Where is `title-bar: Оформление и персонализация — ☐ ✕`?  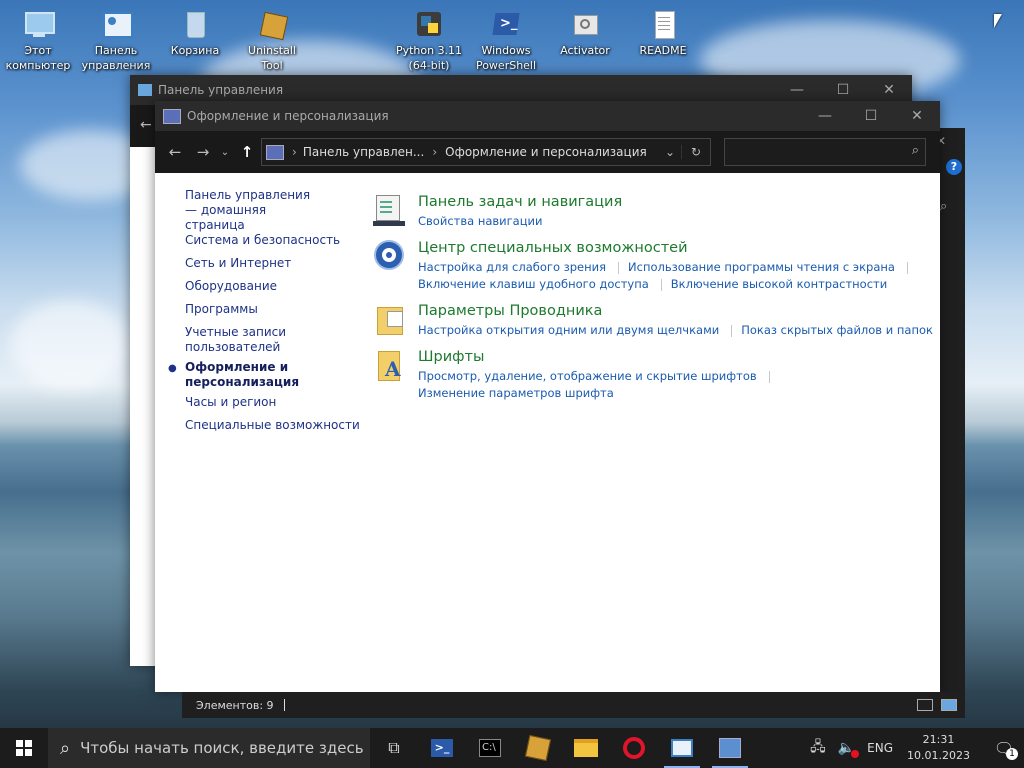 title-bar: Оформление и персонализация — ☐ ✕ is located at coordinates (547, 116).